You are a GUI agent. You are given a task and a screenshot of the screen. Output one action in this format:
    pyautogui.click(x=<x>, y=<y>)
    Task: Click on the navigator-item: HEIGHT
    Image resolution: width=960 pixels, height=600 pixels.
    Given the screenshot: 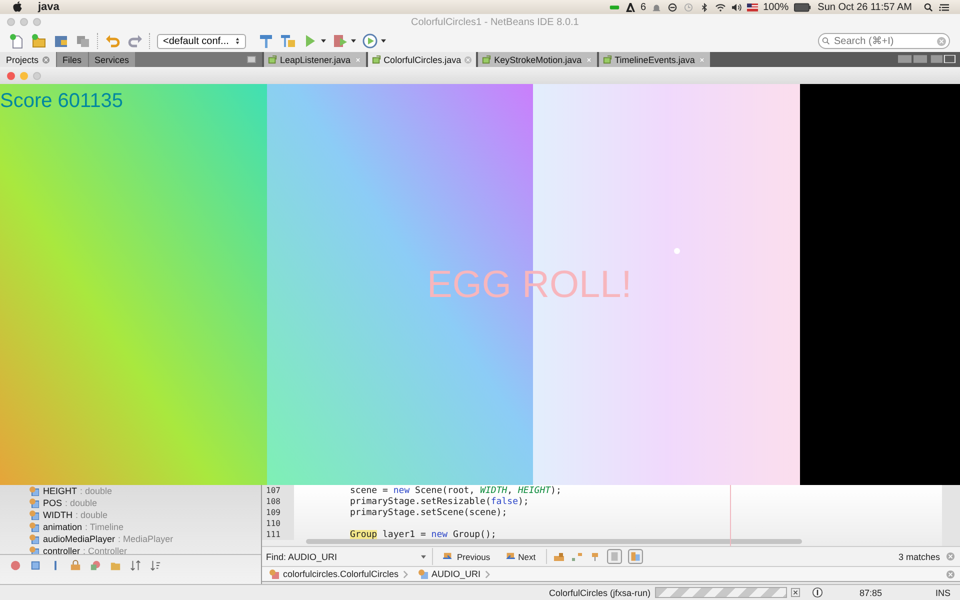 What is the action you would take?
    pyautogui.click(x=60, y=491)
    